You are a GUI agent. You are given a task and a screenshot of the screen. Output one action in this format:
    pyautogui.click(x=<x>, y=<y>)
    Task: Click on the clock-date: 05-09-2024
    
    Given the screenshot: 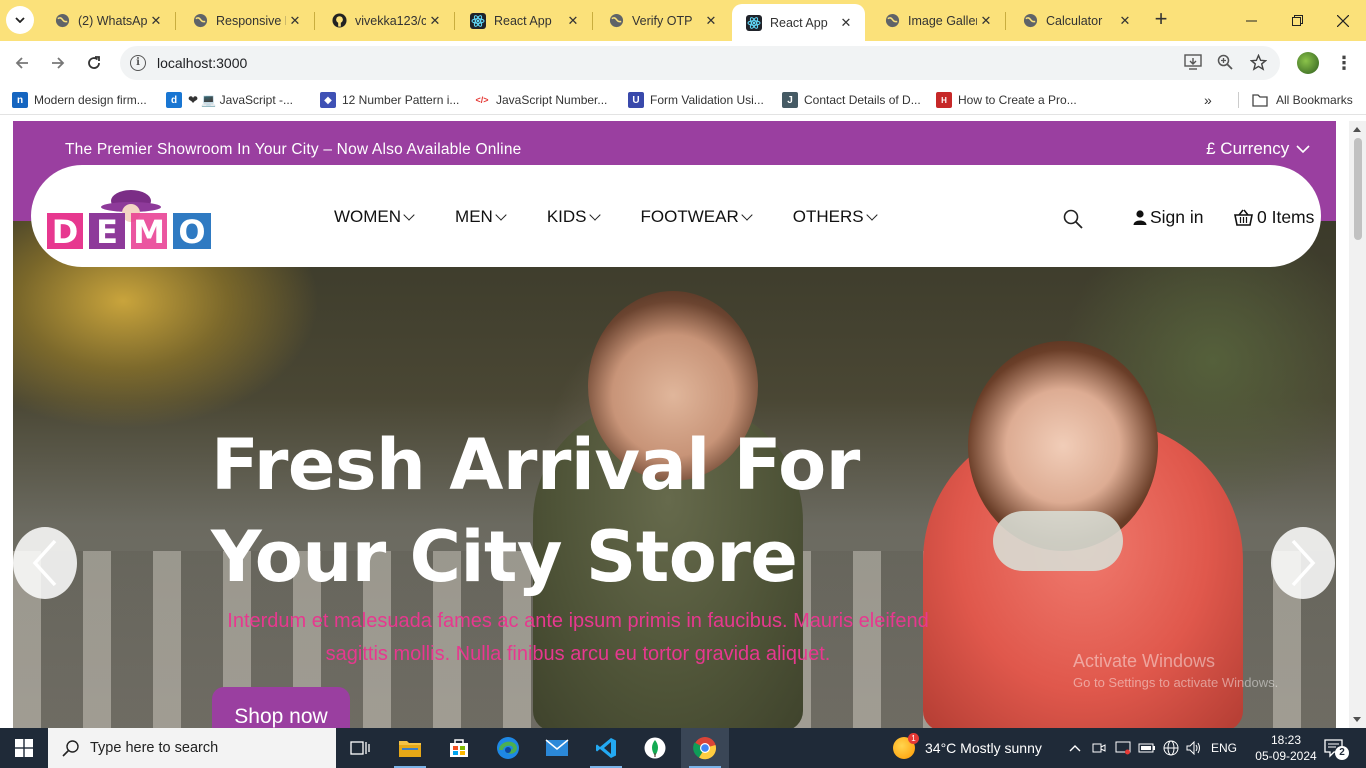 What is the action you would take?
    pyautogui.click(x=1286, y=756)
    